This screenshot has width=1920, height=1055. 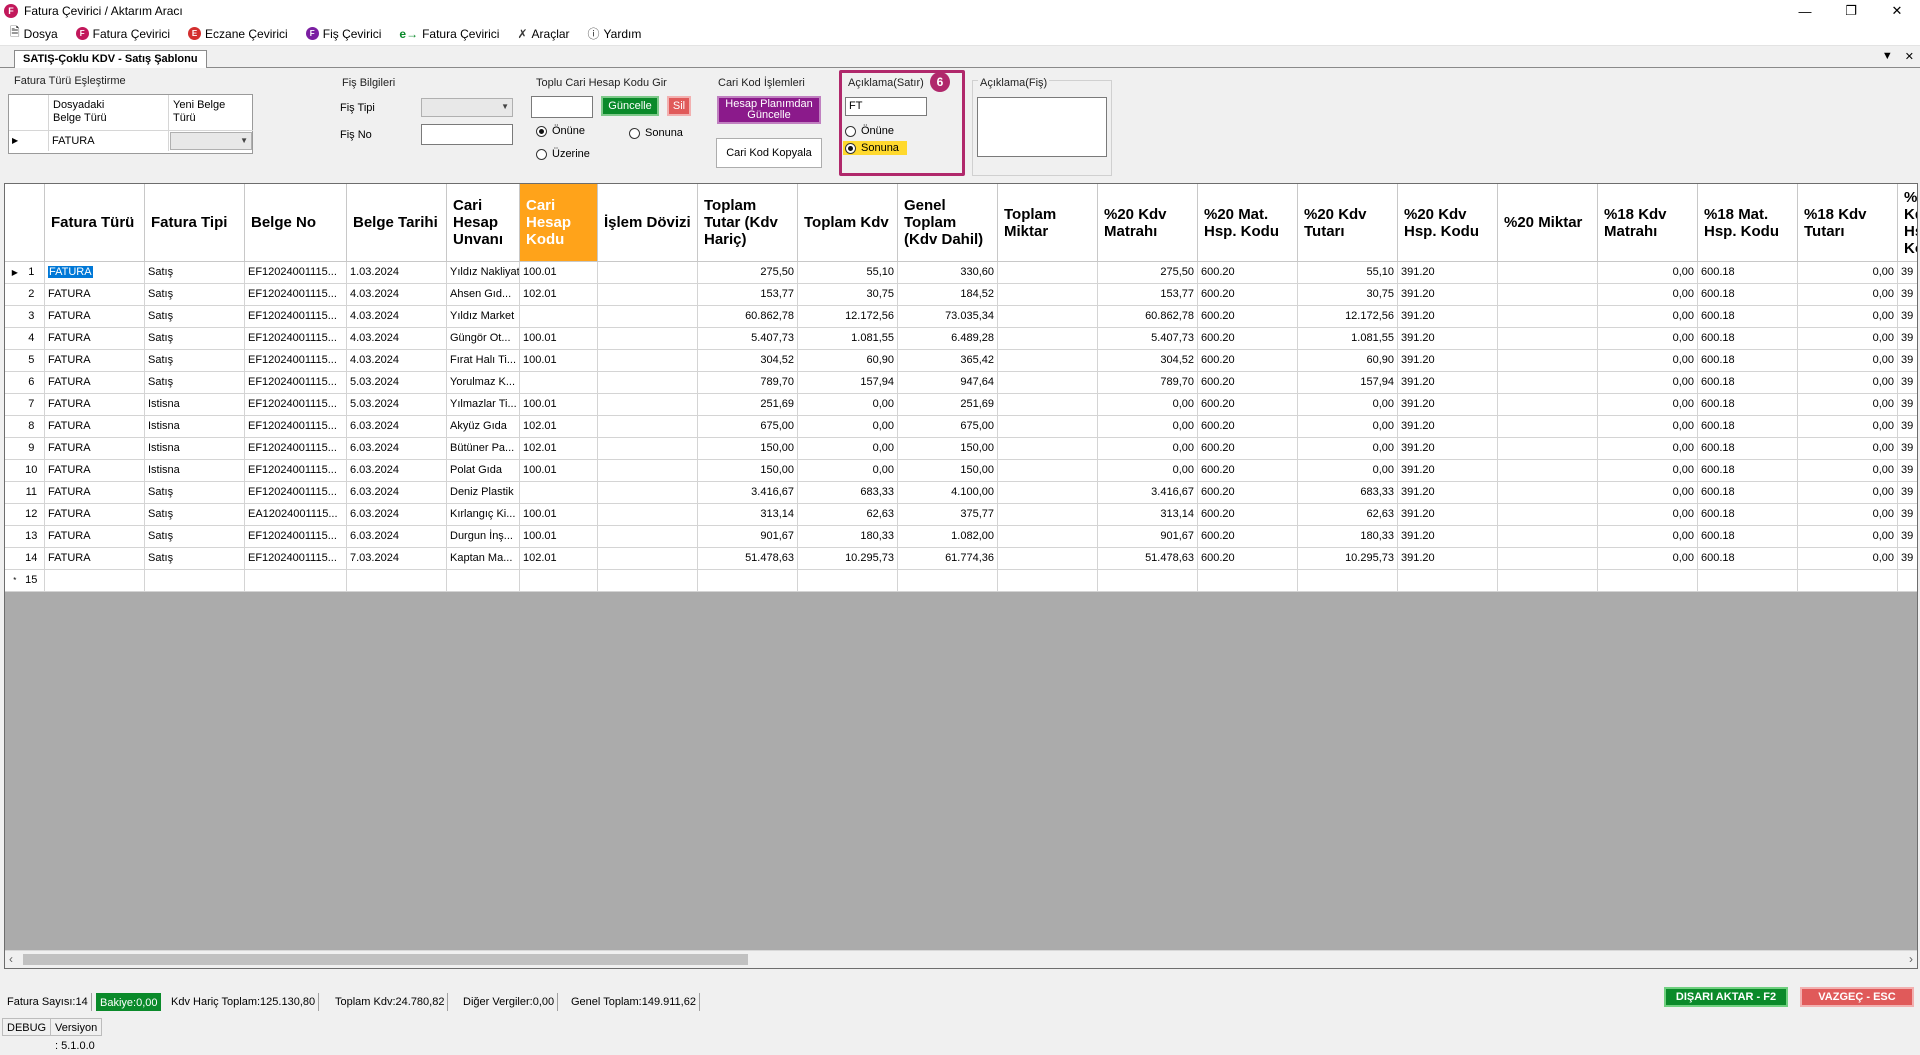 I want to click on hesap-planindan-guncelle-button: Hesap Planımdan Güncelle, so click(x=769, y=110).